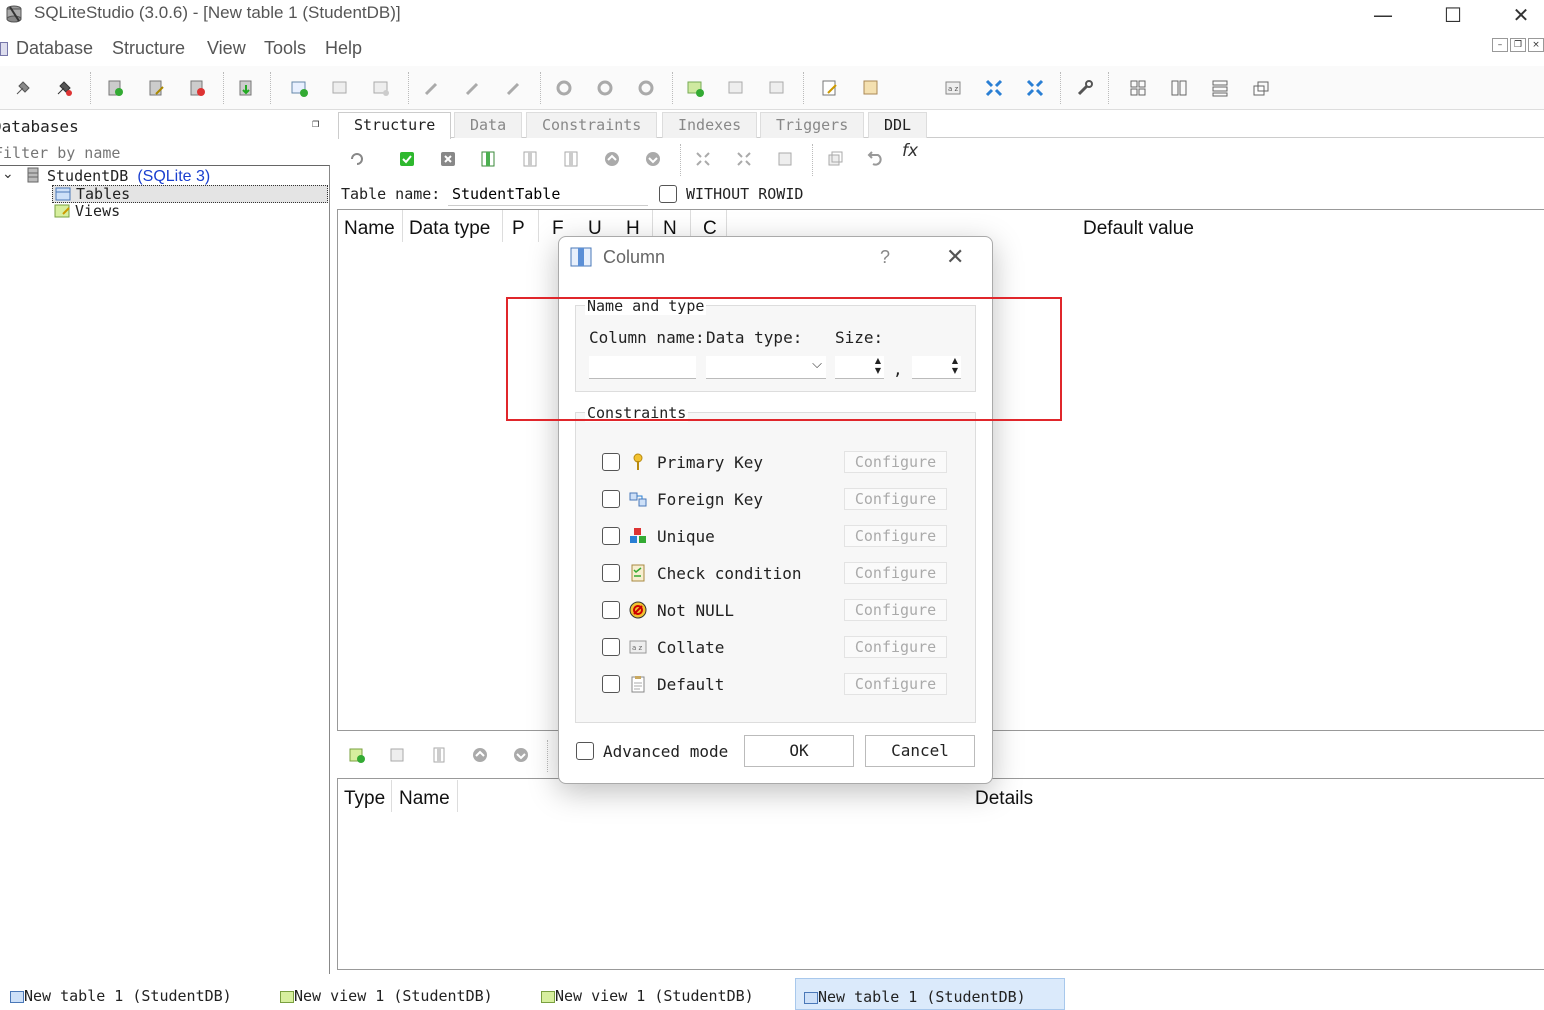 The height and width of the screenshot is (1010, 1544). I want to click on move-constraint-down-icon, so click(521, 755).